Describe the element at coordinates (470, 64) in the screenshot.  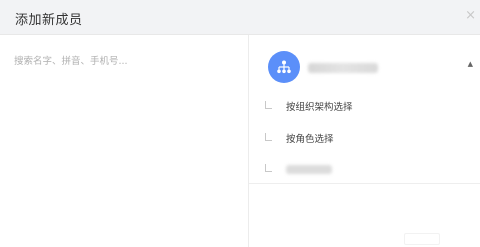
I see `collapse-caret-icon: ▲` at that location.